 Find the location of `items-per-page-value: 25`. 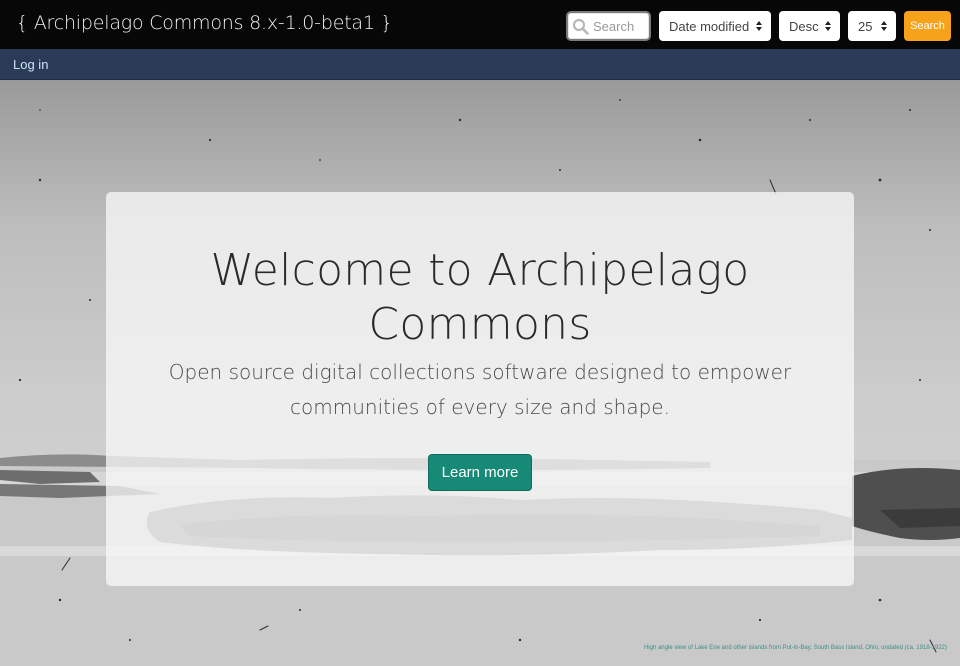

items-per-page-value: 25 is located at coordinates (865, 26).